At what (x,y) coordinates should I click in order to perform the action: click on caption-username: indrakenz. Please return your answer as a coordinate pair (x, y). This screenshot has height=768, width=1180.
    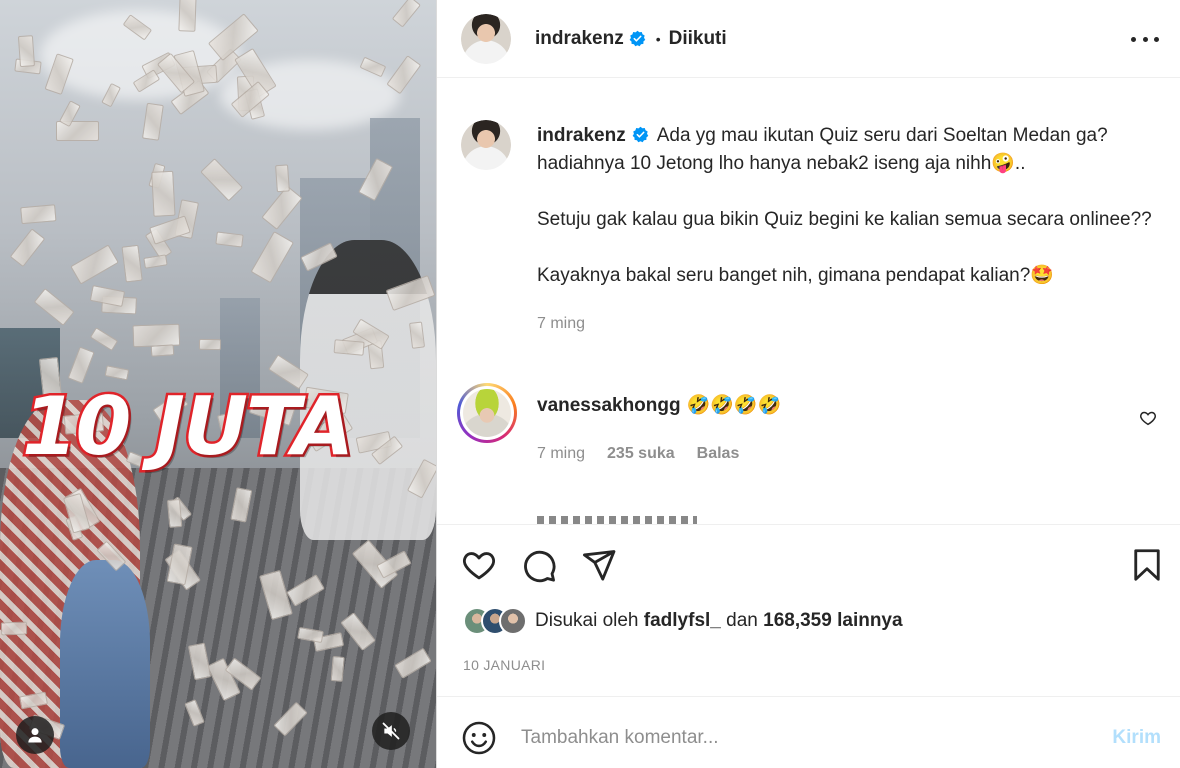
    Looking at the image, I should click on (581, 135).